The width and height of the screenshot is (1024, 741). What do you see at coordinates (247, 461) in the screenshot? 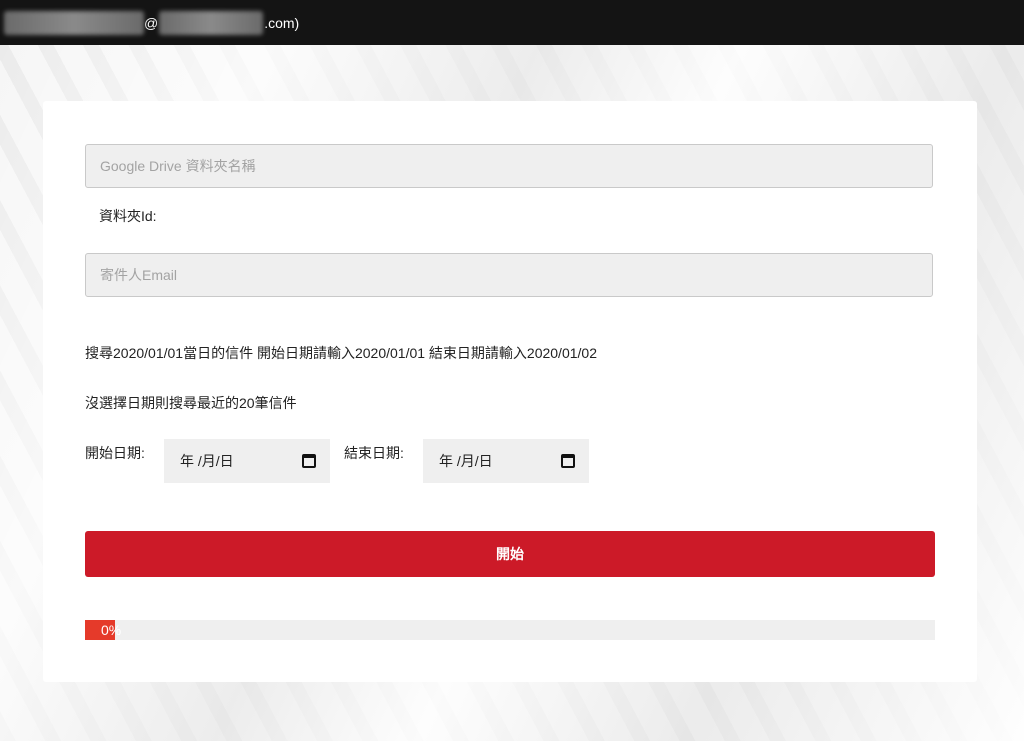
I see `start-date-input: 年 /月/日` at bounding box center [247, 461].